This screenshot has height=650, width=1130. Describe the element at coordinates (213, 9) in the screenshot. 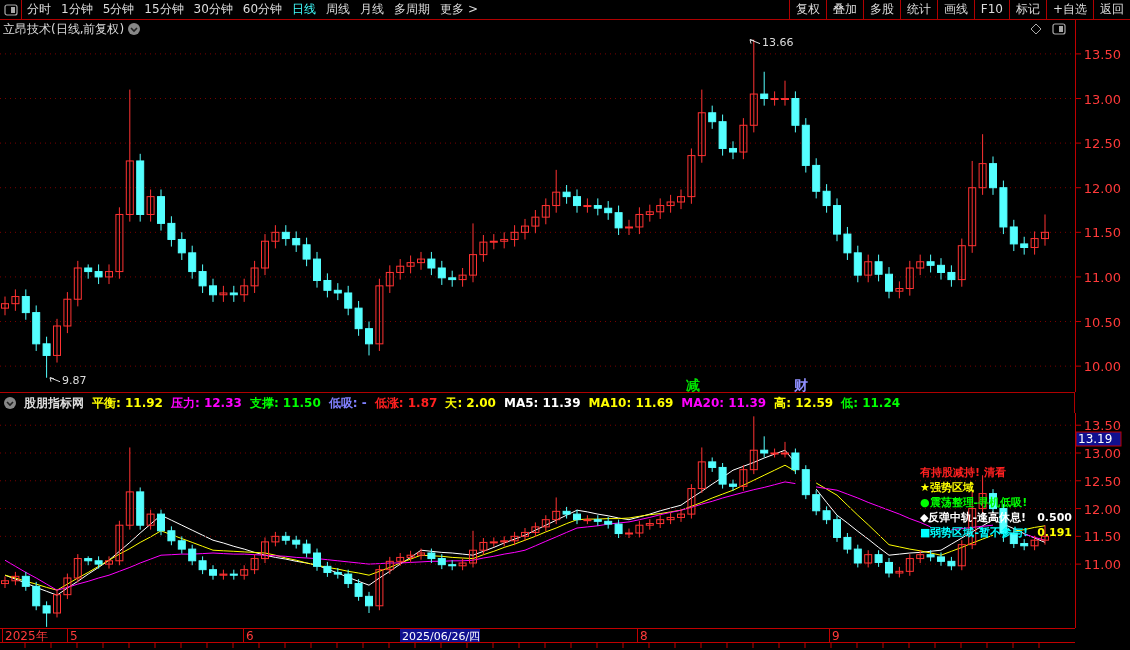

I see `period-tab: 30分钟` at that location.